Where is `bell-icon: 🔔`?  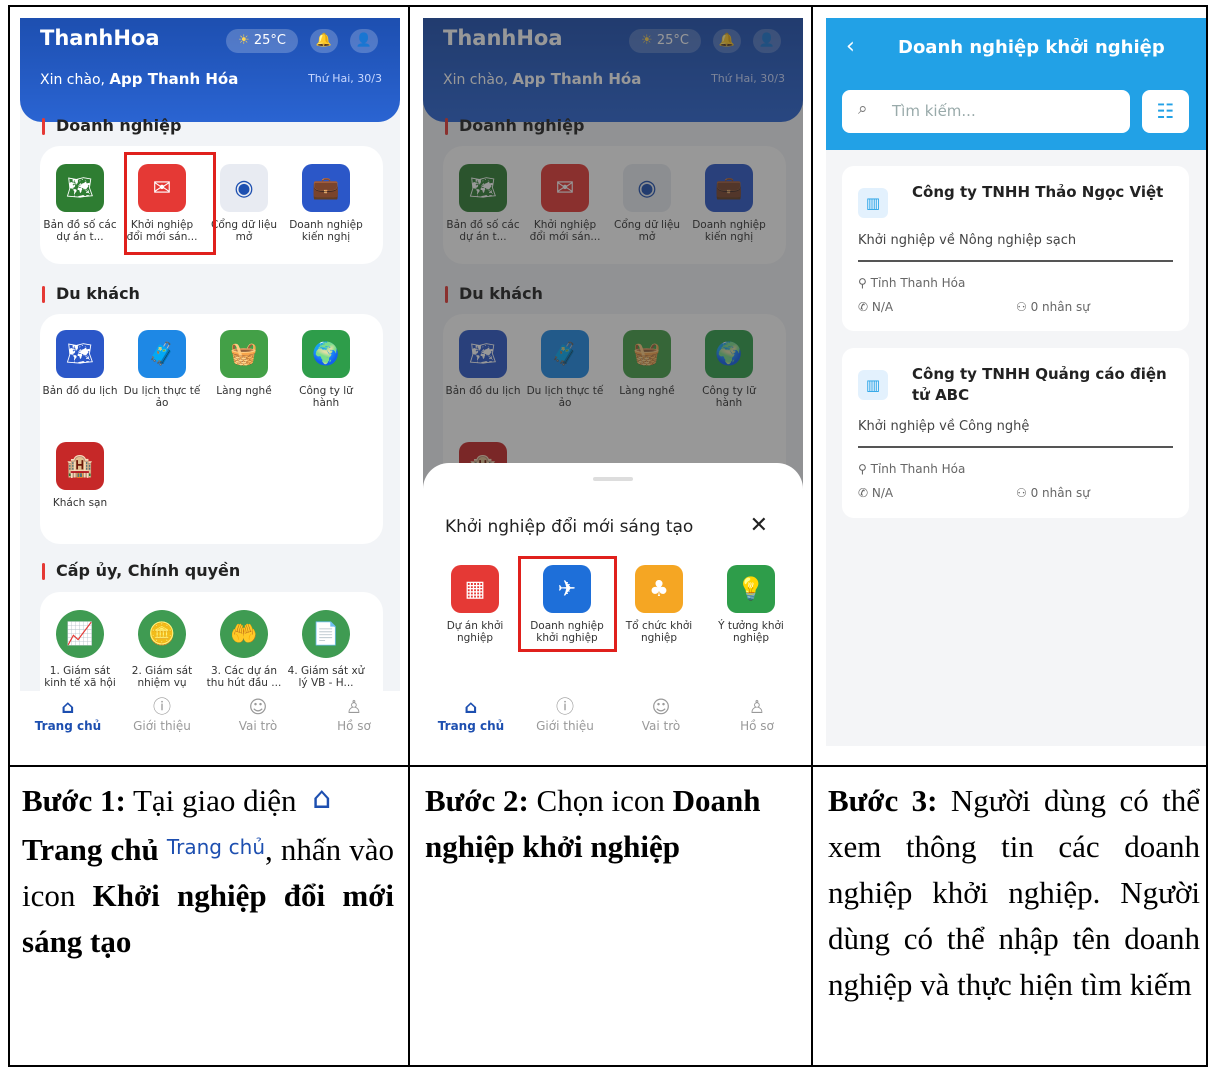 bell-icon: 🔔 is located at coordinates (324, 41).